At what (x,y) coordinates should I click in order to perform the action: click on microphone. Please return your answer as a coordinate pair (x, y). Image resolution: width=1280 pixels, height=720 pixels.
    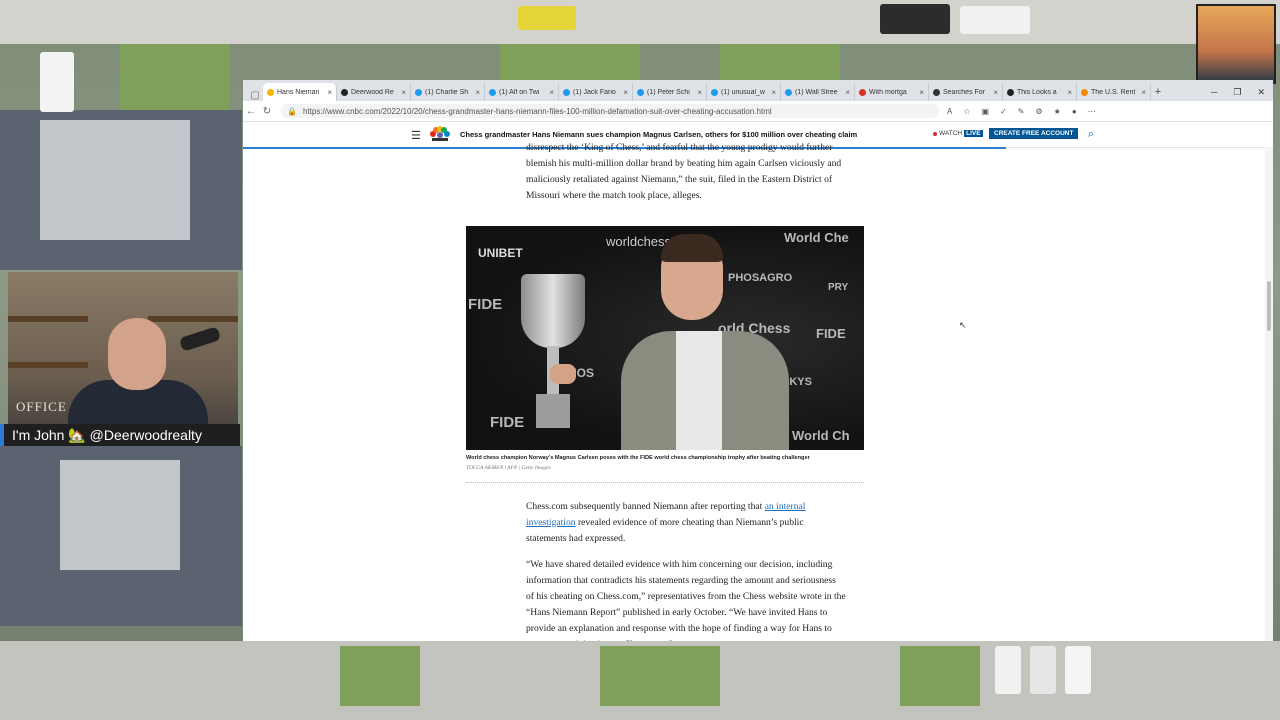
    Looking at the image, I should click on (200, 339).